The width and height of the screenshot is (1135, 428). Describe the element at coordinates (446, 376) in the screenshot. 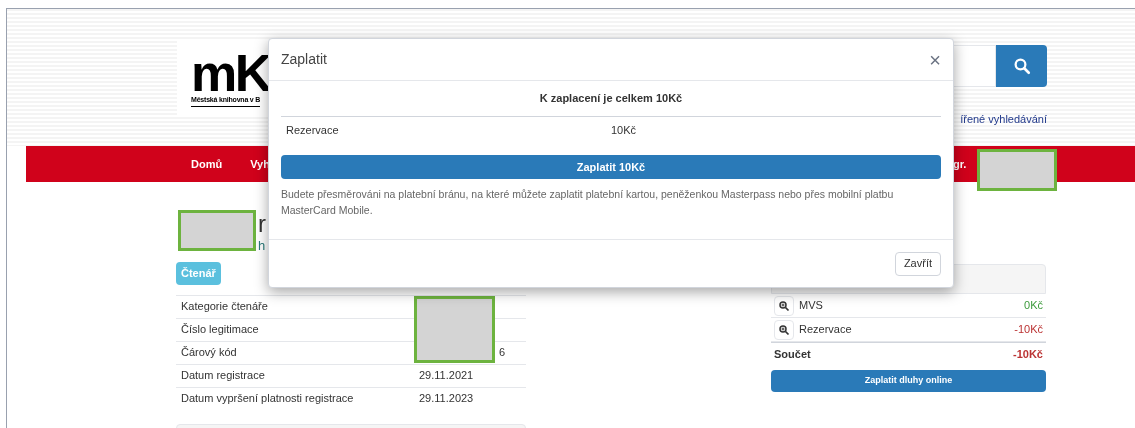

I see `field-value: 29.11.2021` at that location.